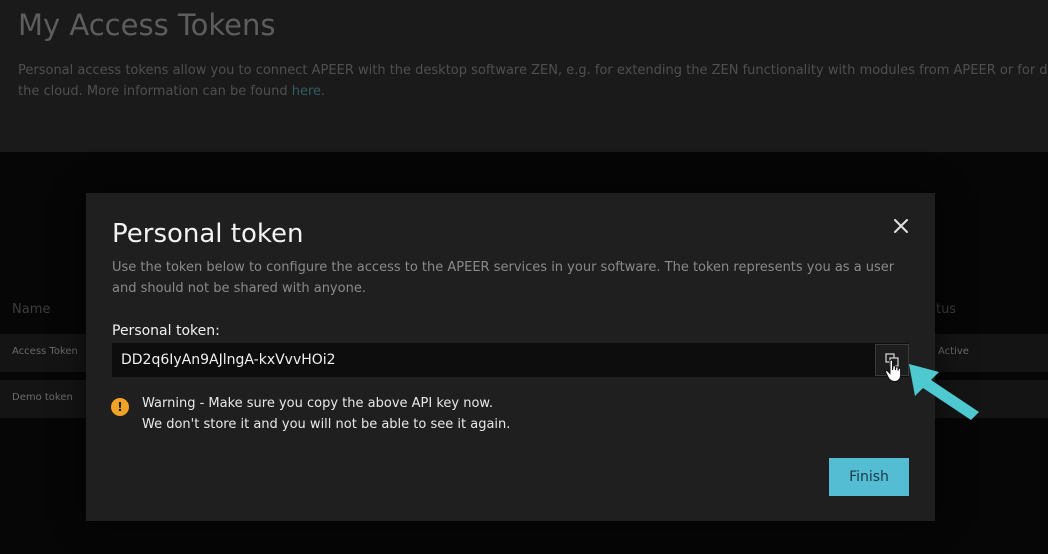 Image resolution: width=1048 pixels, height=554 pixels. I want to click on token-field, so click(510, 360).